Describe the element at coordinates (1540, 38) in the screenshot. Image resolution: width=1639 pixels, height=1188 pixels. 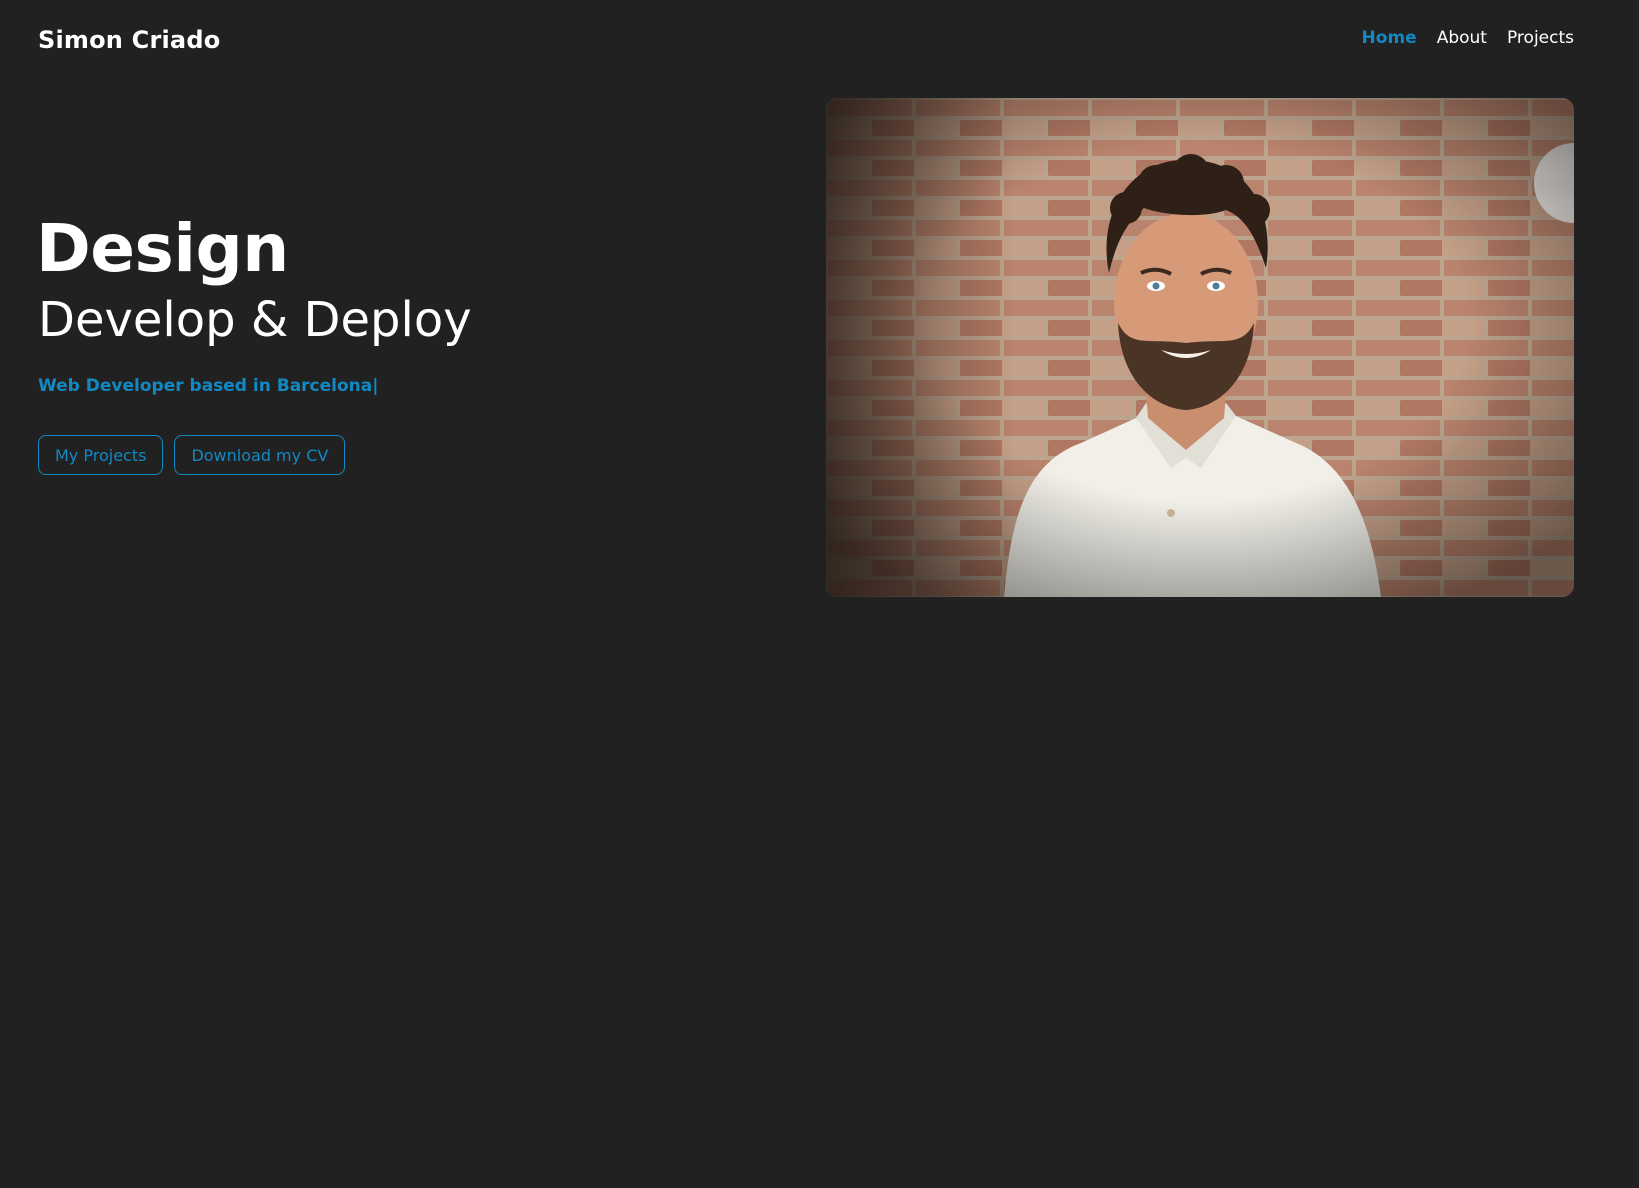
I see `nav-projects: Projects` at that location.